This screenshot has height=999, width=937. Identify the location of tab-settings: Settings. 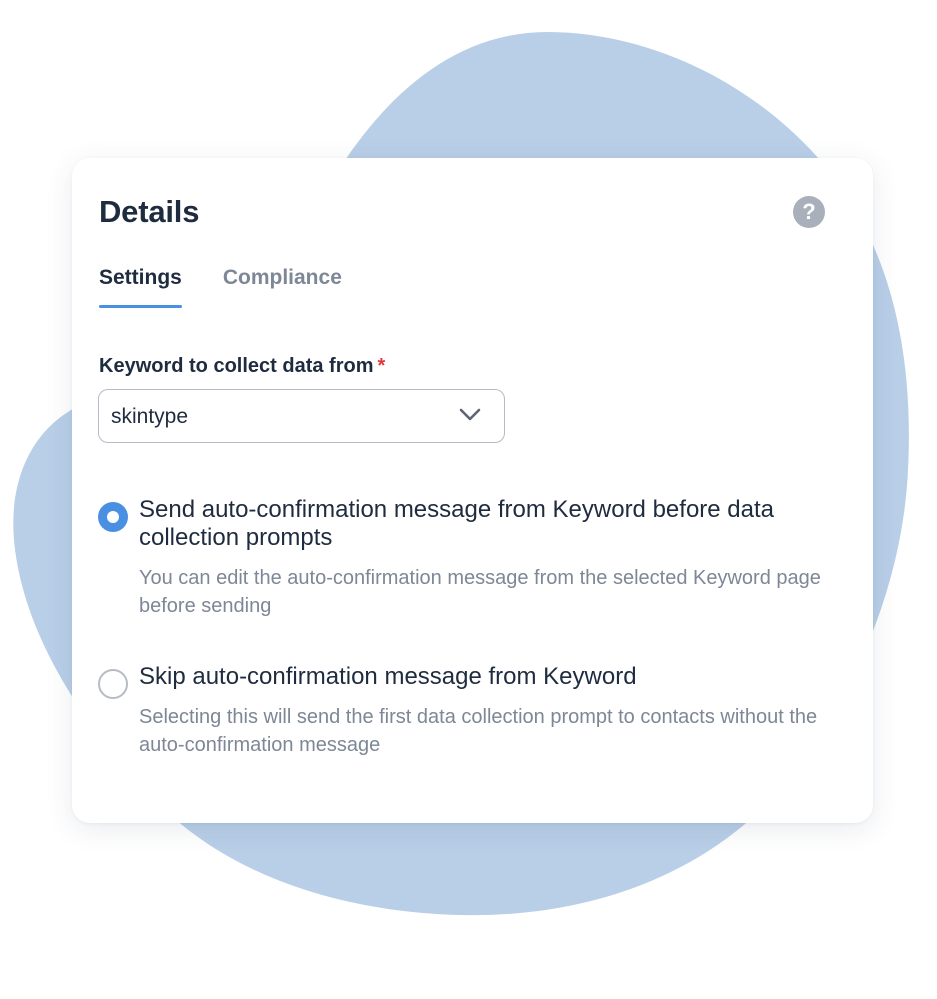
(140, 287).